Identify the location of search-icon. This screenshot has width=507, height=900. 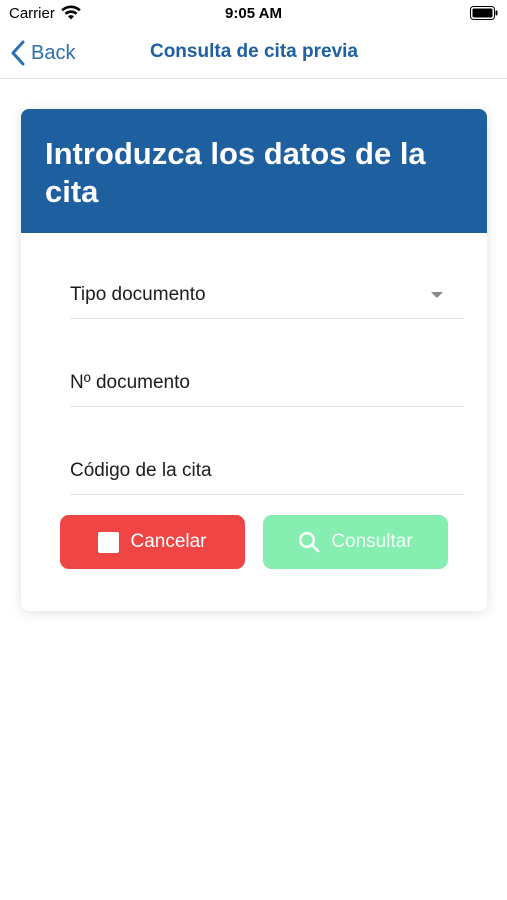
(309, 542).